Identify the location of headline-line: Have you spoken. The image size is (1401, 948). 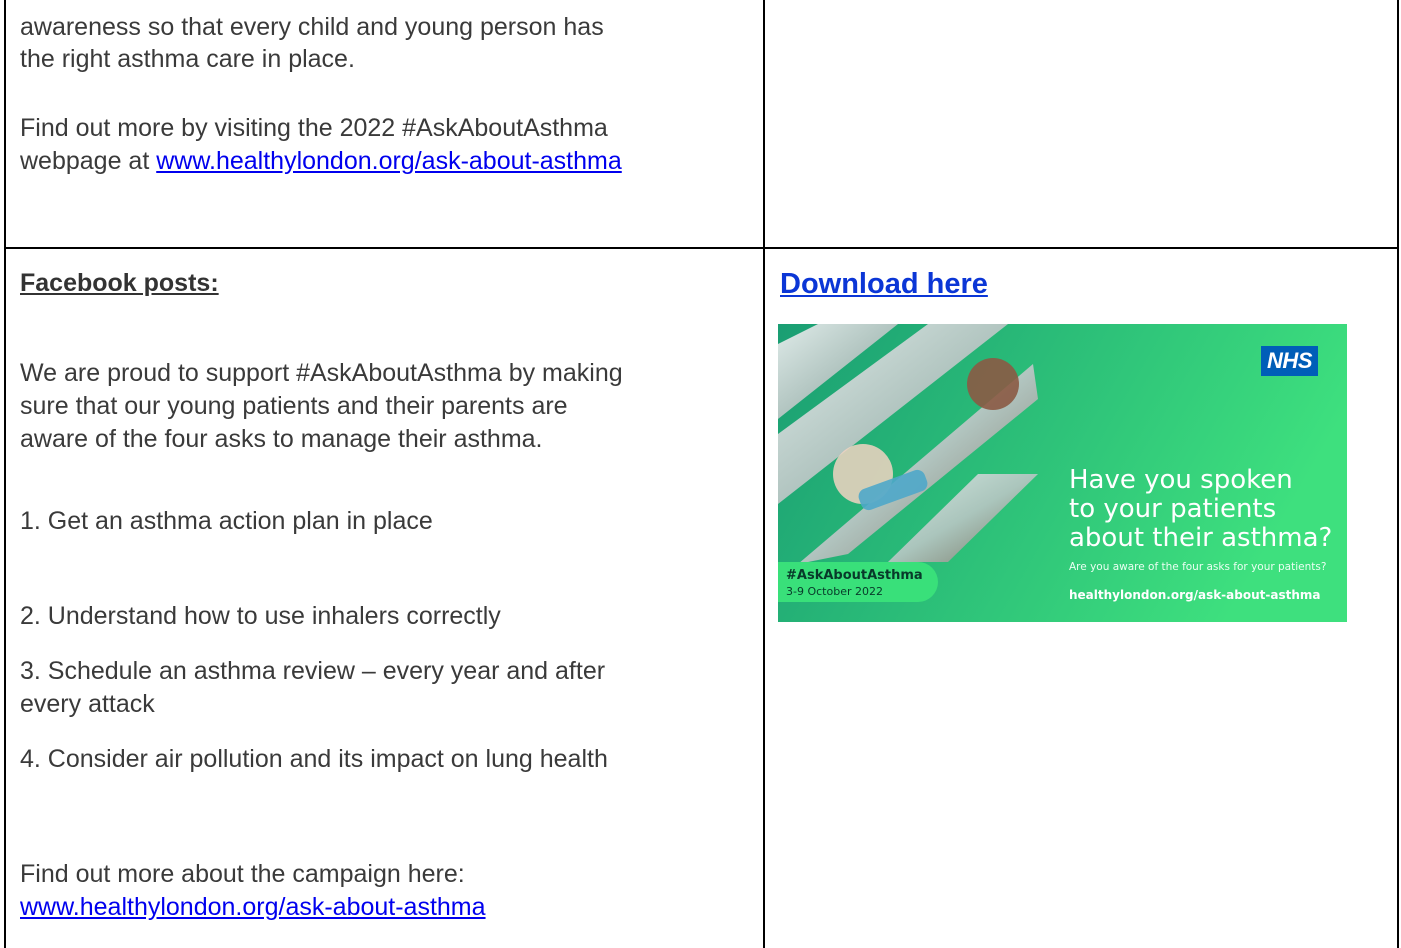
(1181, 480).